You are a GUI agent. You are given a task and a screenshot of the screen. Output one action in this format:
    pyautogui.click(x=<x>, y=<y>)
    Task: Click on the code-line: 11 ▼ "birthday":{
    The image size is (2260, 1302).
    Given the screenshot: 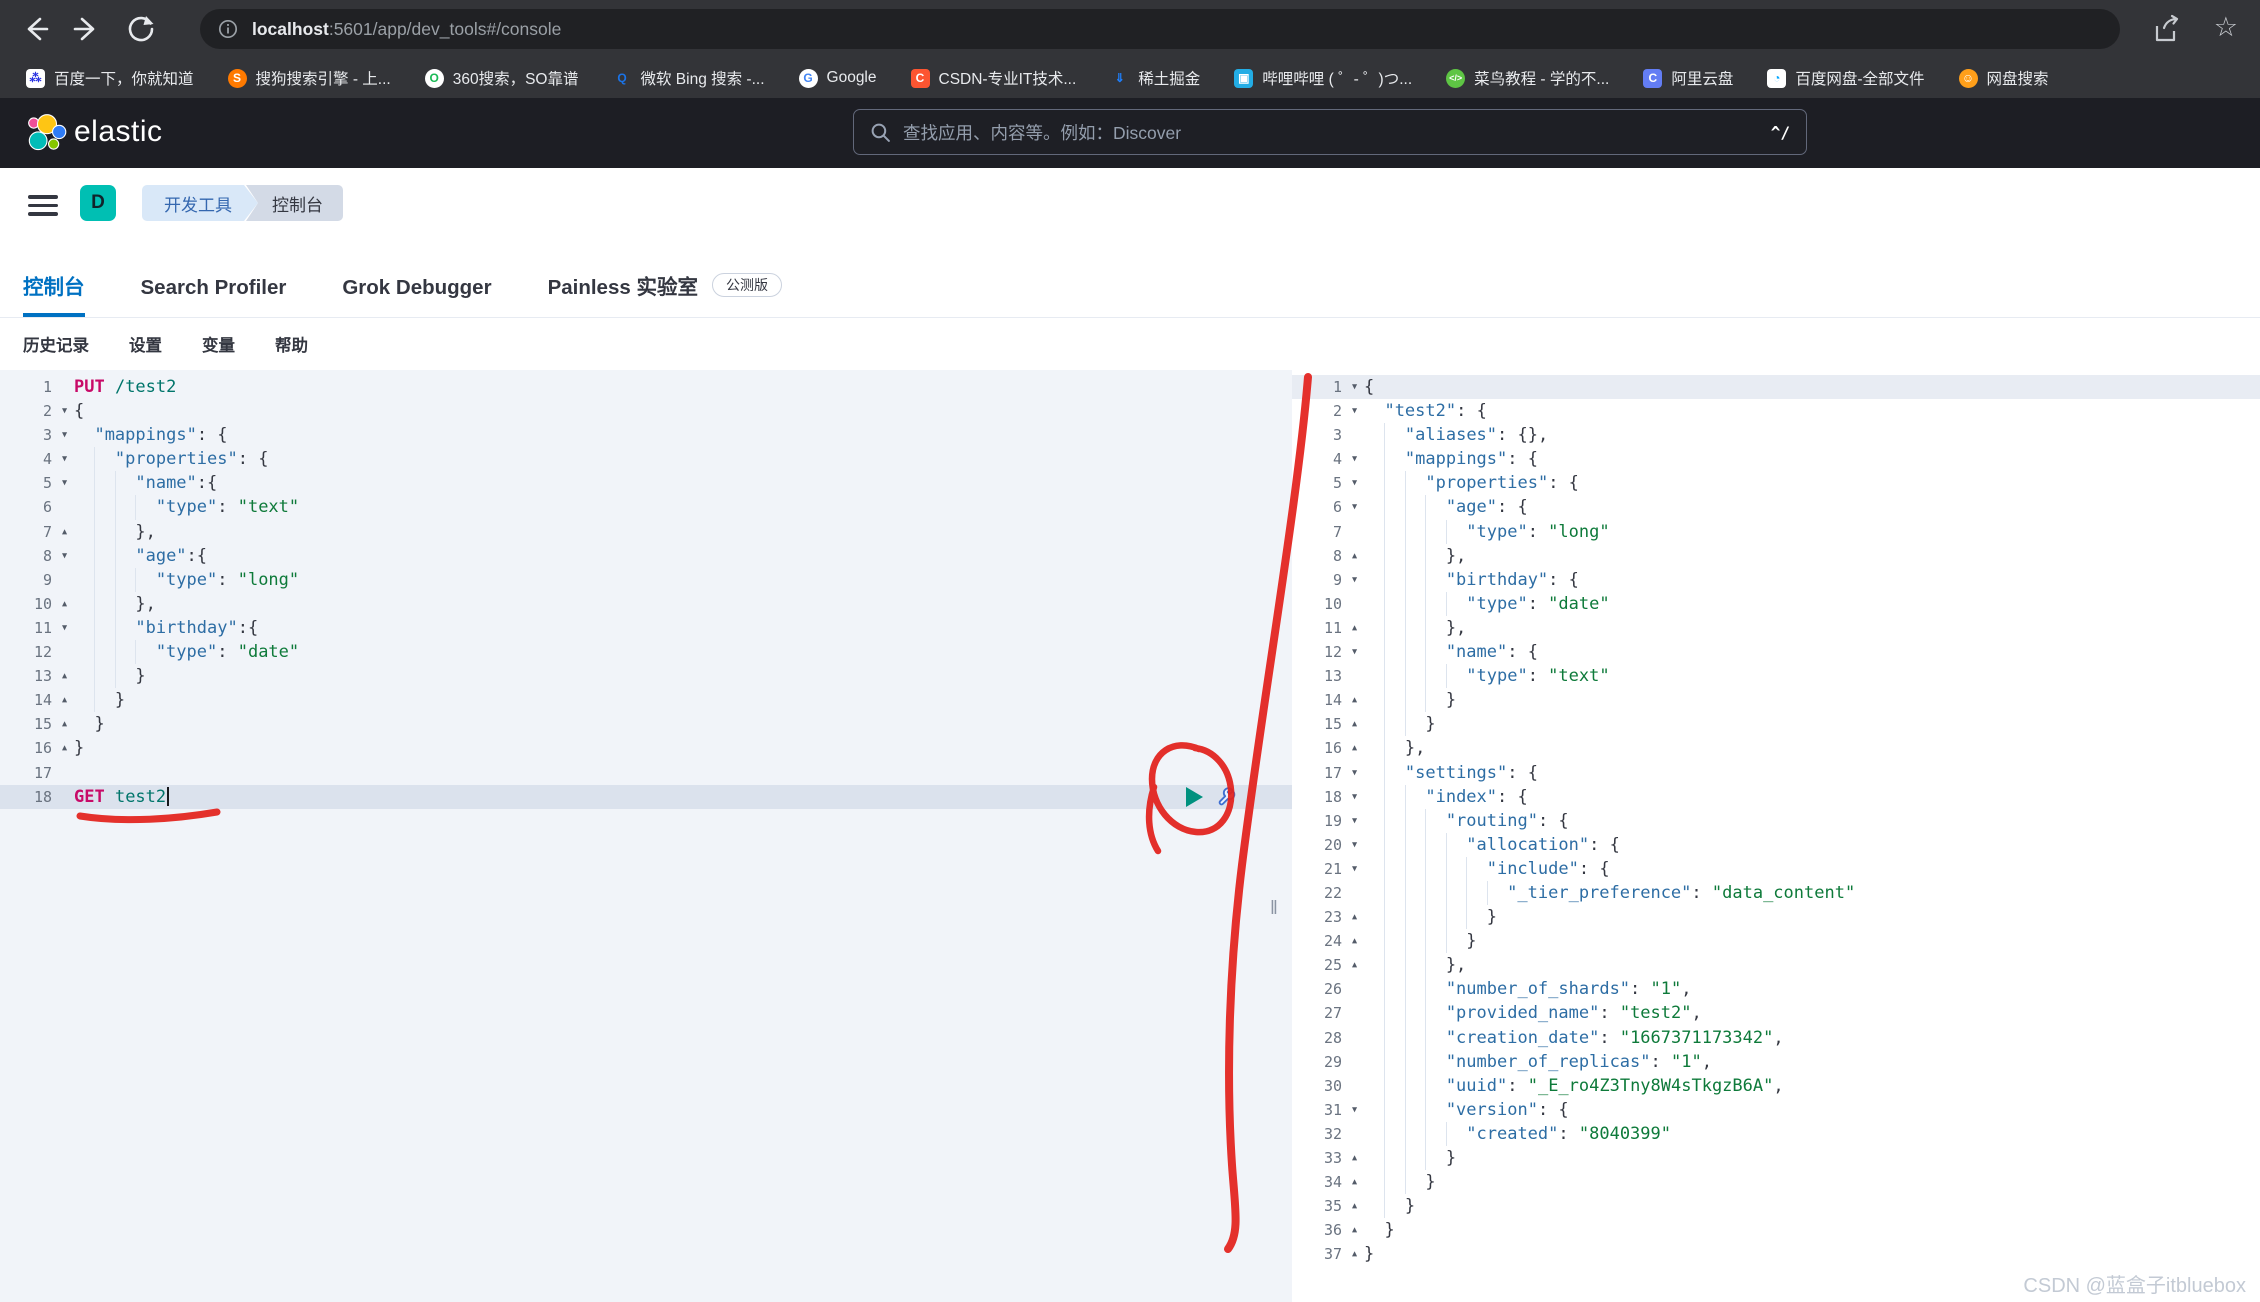 What is the action you would take?
    pyautogui.click(x=646, y=628)
    